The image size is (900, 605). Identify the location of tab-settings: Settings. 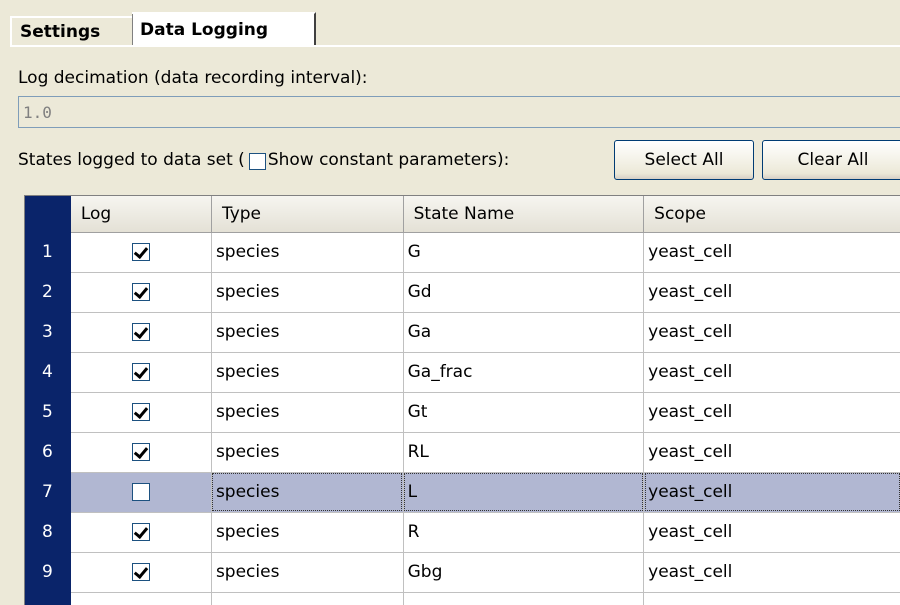
(71, 31).